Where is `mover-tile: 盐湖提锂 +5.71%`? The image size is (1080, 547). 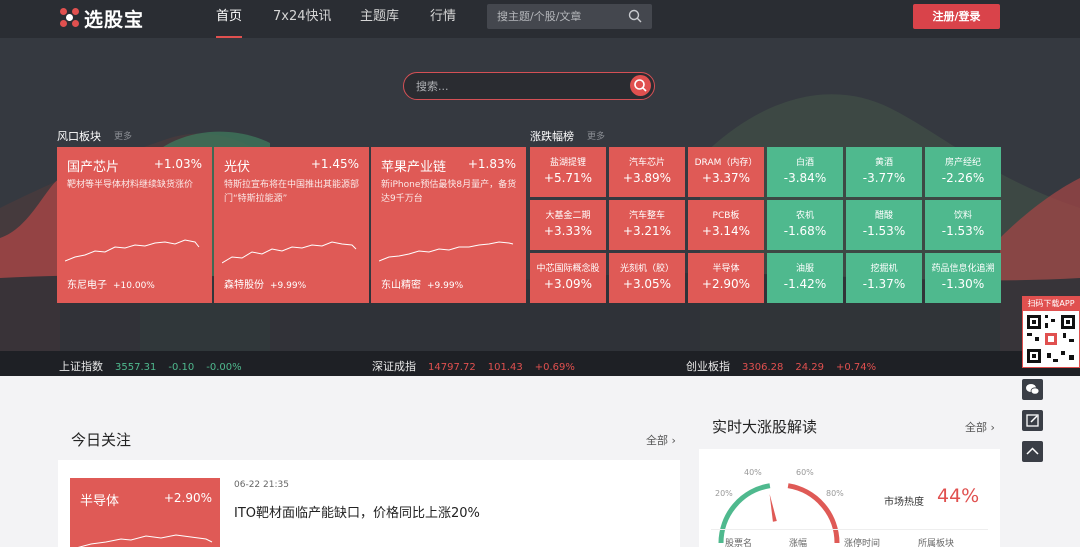 mover-tile: 盐湖提锂 +5.71% is located at coordinates (568, 172).